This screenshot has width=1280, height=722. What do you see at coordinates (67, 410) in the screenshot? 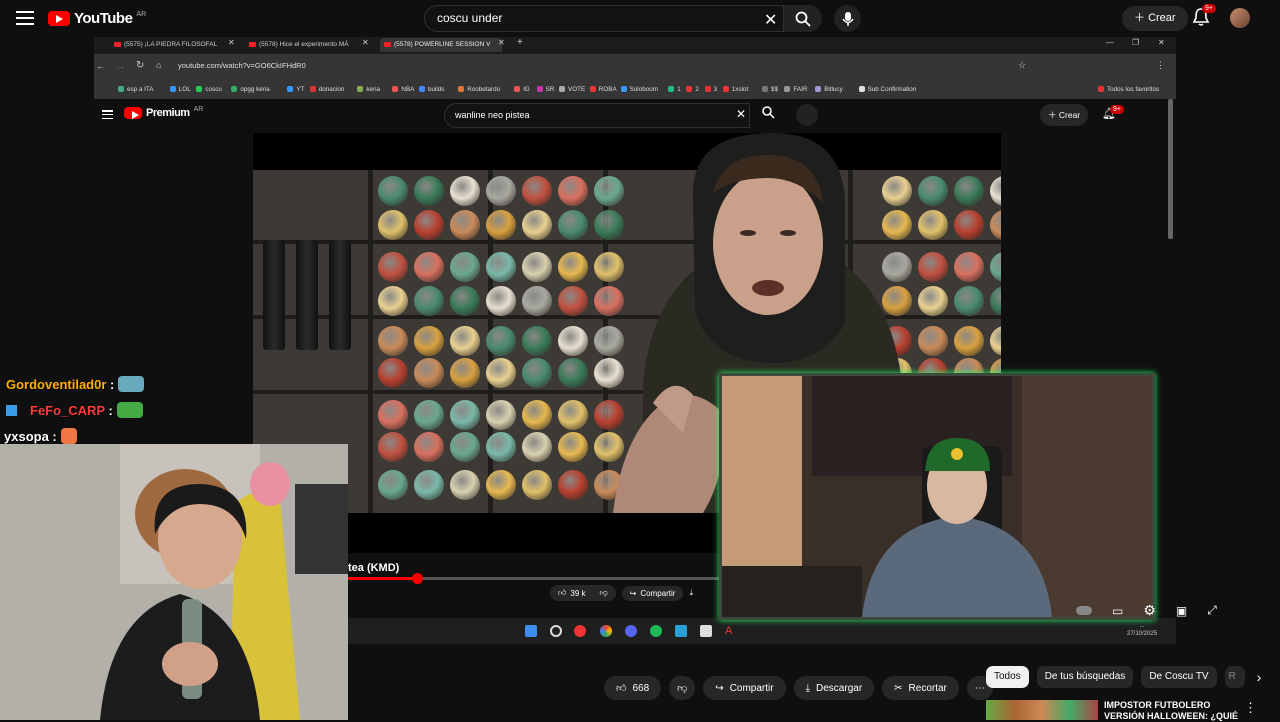
I see `chat-username: FeFo_CARP` at bounding box center [67, 410].